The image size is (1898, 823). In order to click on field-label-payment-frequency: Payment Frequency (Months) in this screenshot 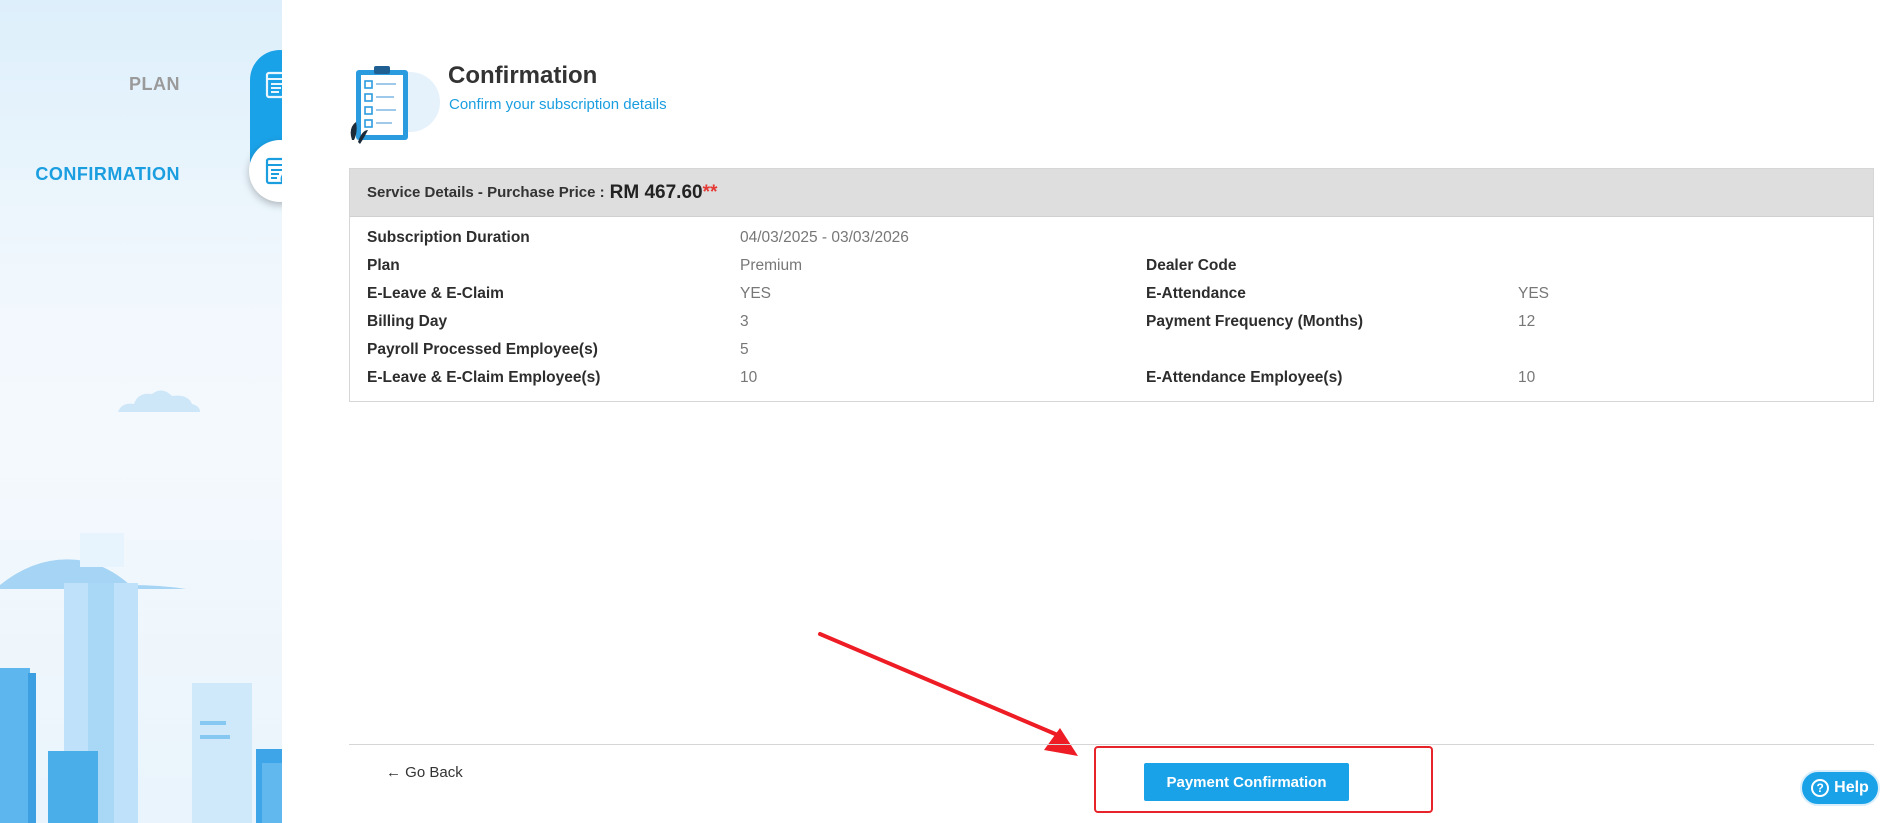, I will do `click(1255, 321)`.